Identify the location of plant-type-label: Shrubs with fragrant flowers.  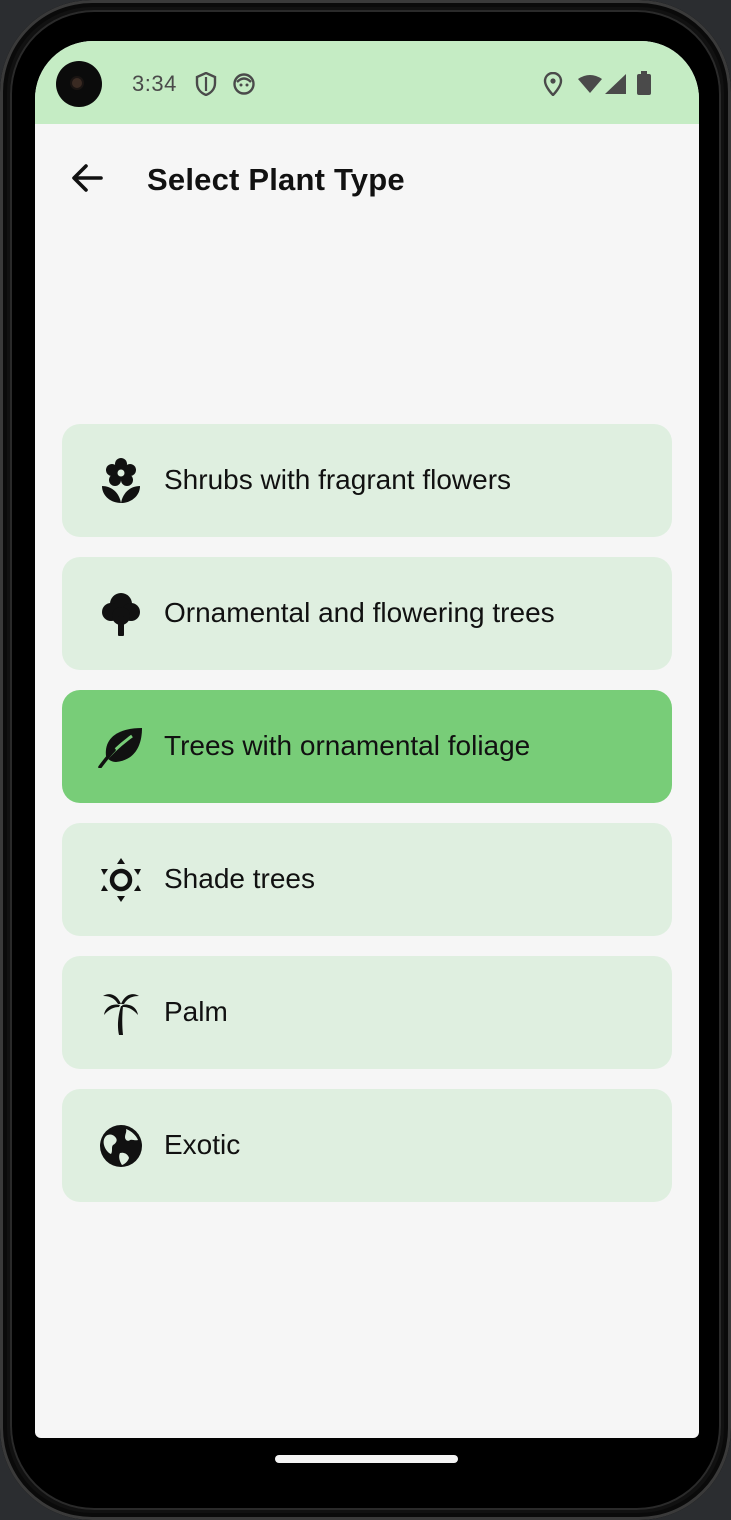
(338, 479).